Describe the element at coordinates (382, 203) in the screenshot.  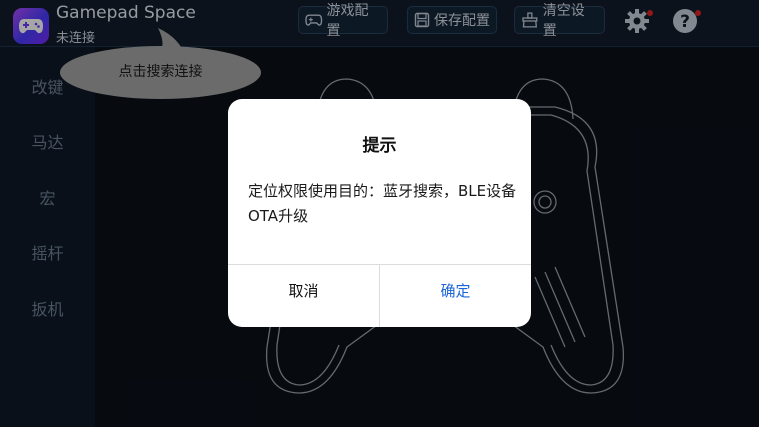
I see `dialog-message: 定位权限使用目的：蓝牙搜索，BLE设备OTA升级` at that location.